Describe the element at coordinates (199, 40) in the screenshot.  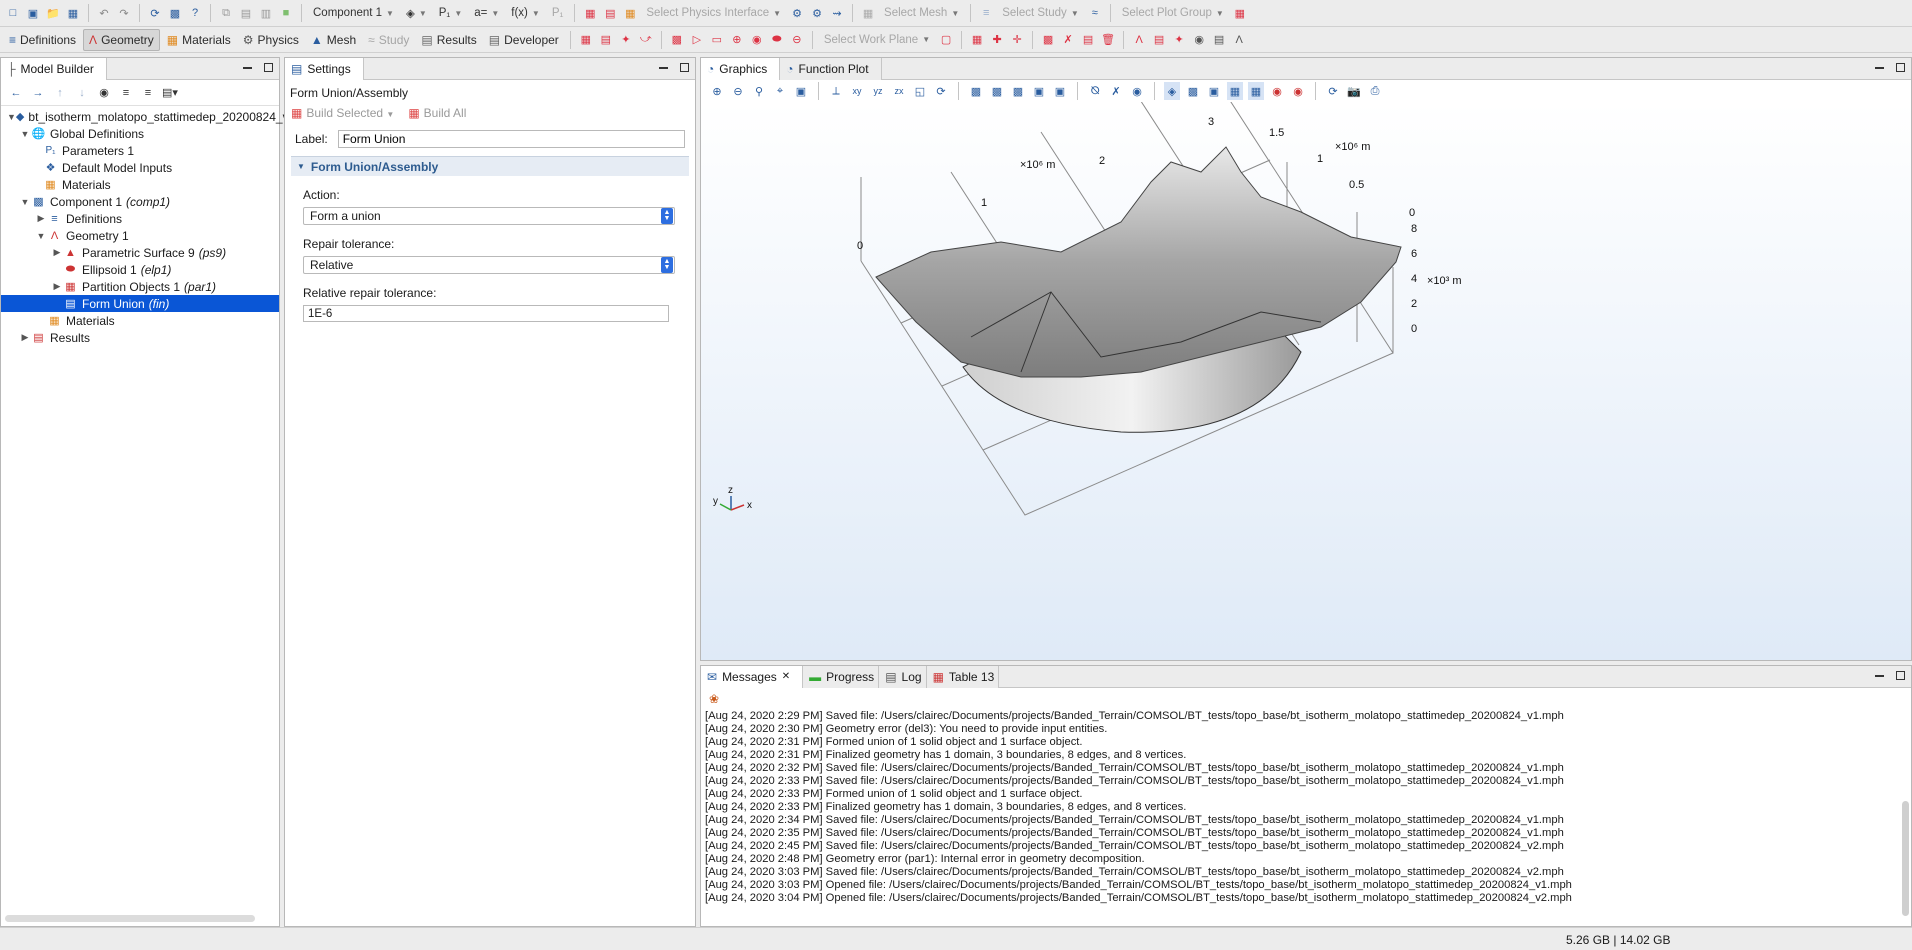
I see `tab-materials: ▦ Materials` at that location.